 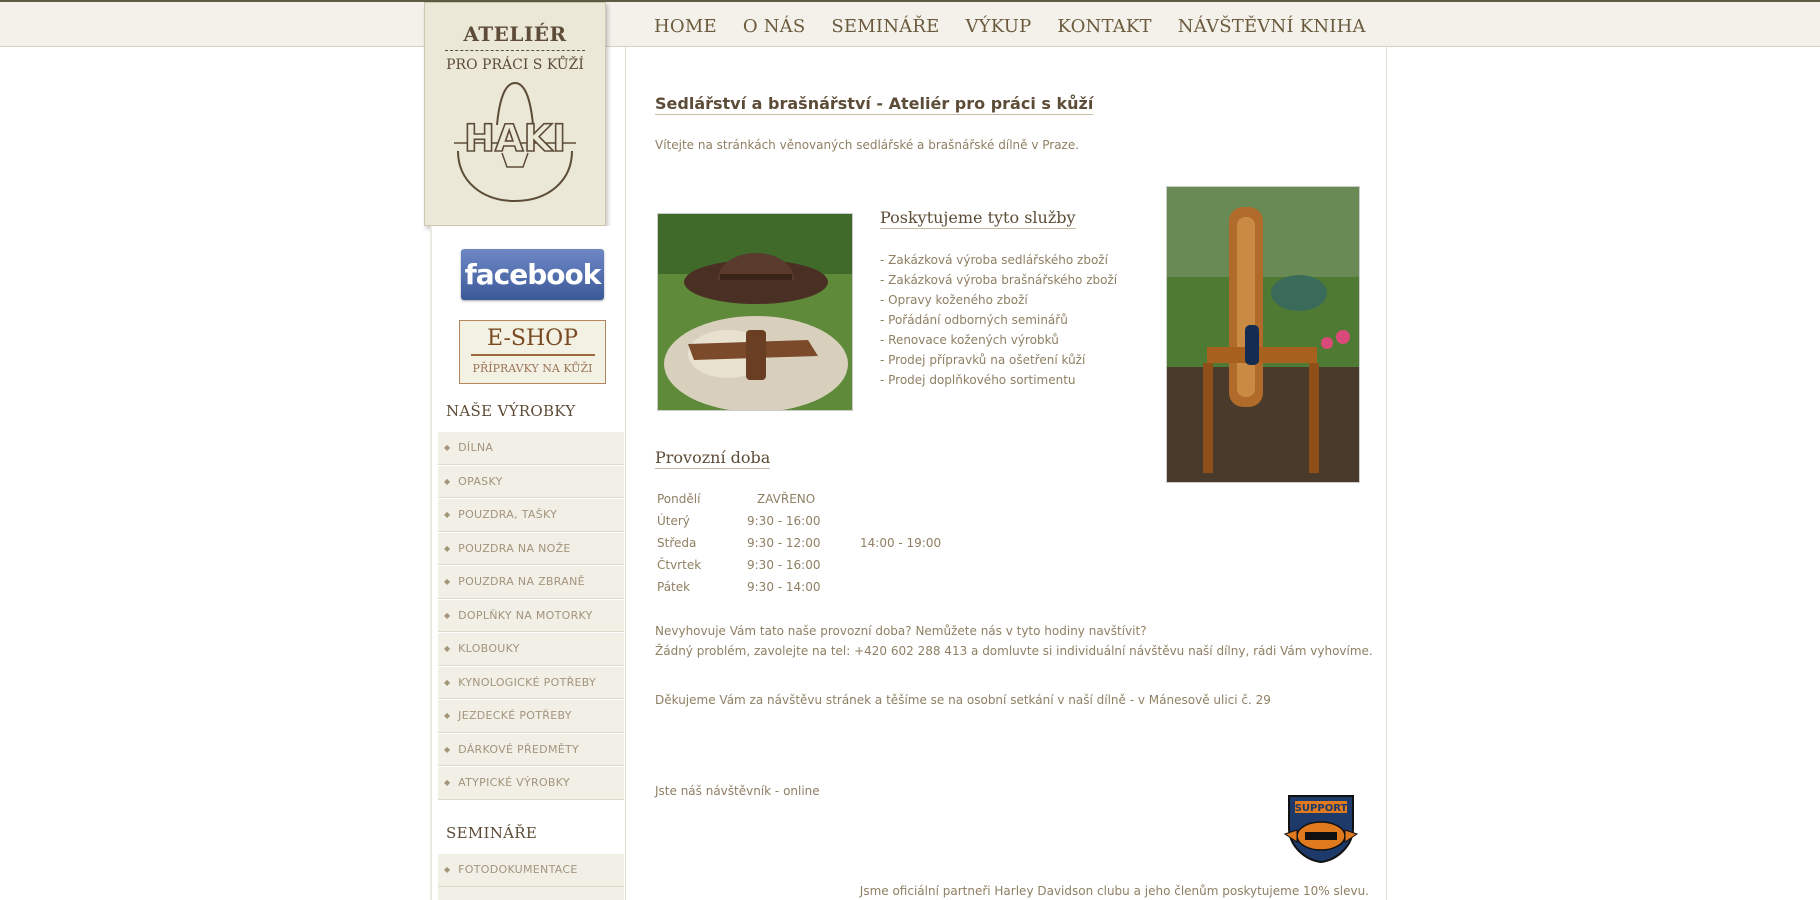 What do you see at coordinates (999, 280) in the screenshot?
I see `service-item: - Zakázková výroba brašnářského zboží` at bounding box center [999, 280].